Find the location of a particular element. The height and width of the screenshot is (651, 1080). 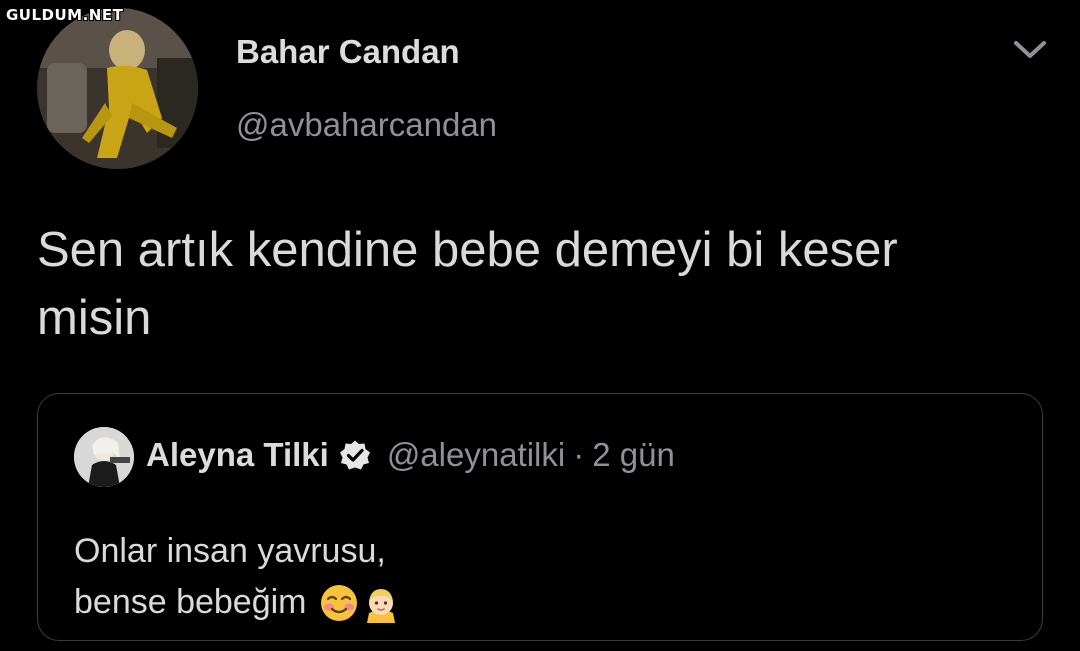

author-handle: @avbaharcandan is located at coordinates (366, 125).